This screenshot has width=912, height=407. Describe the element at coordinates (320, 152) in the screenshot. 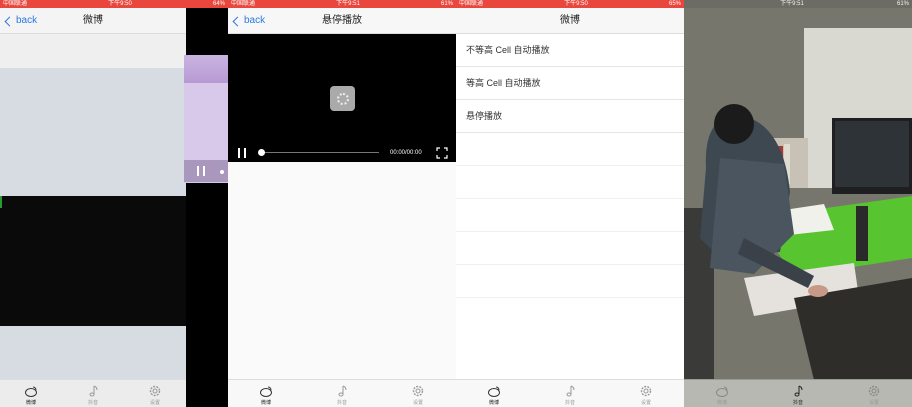

I see `progress-track` at that location.